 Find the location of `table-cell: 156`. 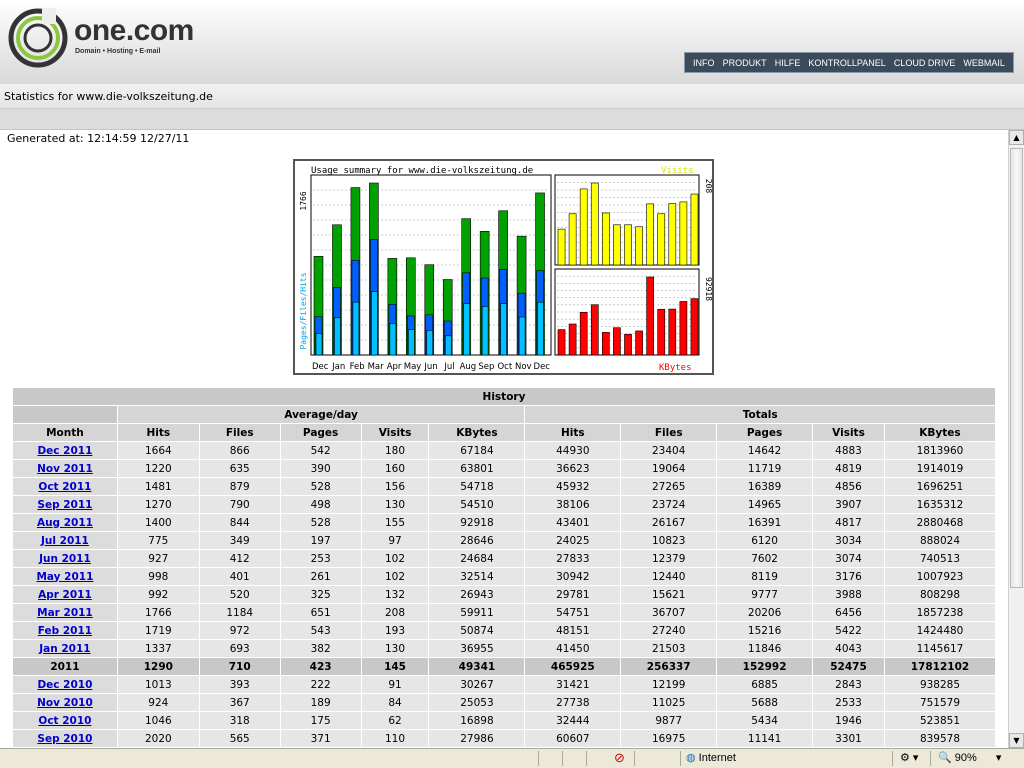

table-cell: 156 is located at coordinates (395, 486).